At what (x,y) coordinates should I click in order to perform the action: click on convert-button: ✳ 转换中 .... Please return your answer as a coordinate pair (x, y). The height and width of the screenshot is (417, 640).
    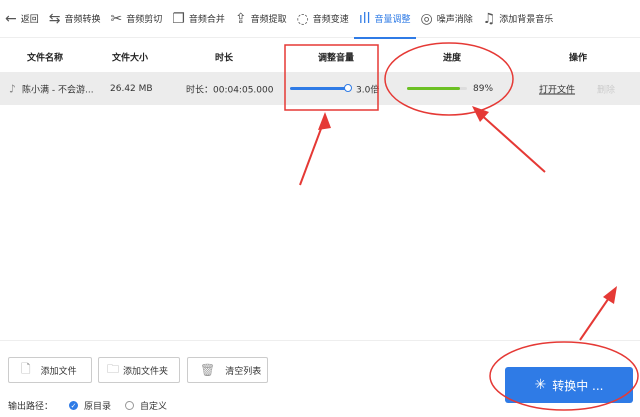
    Looking at the image, I should click on (569, 385).